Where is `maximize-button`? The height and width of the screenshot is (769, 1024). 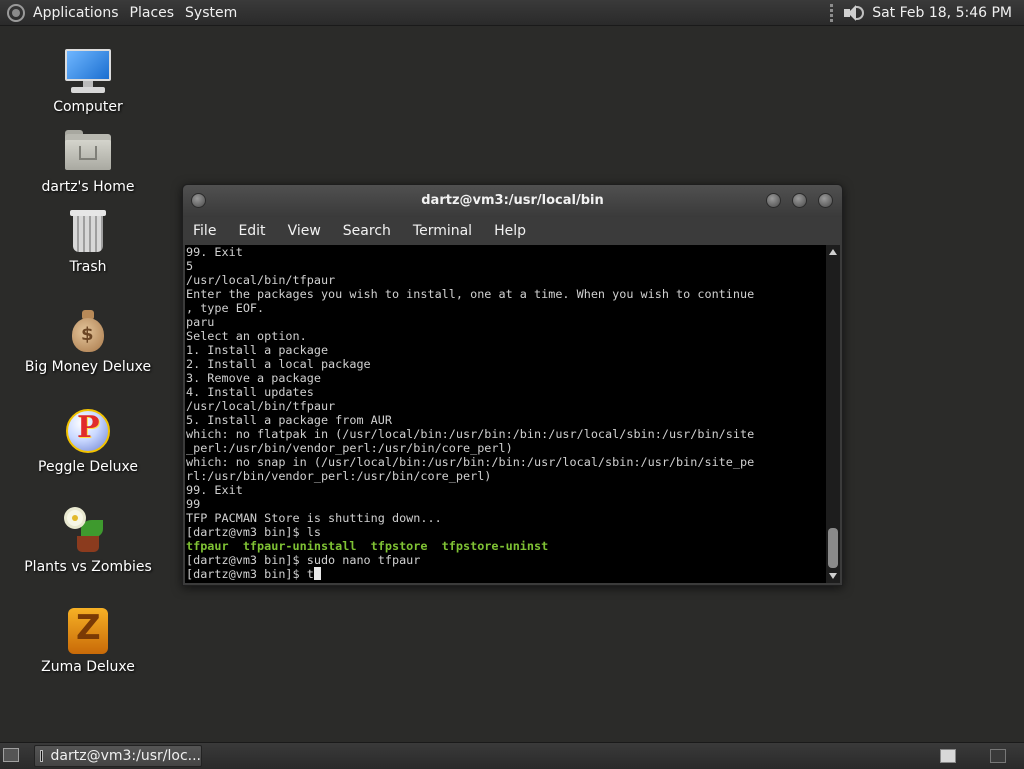
maximize-button is located at coordinates (799, 200).